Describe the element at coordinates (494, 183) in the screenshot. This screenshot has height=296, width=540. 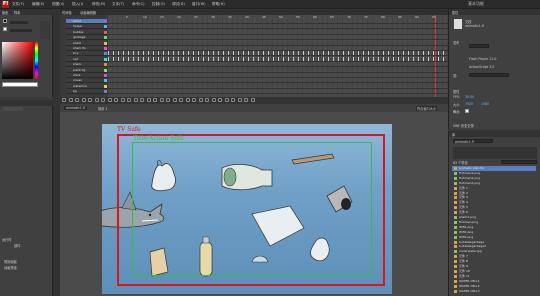
I see `library-item: Fishmen3.png` at that location.